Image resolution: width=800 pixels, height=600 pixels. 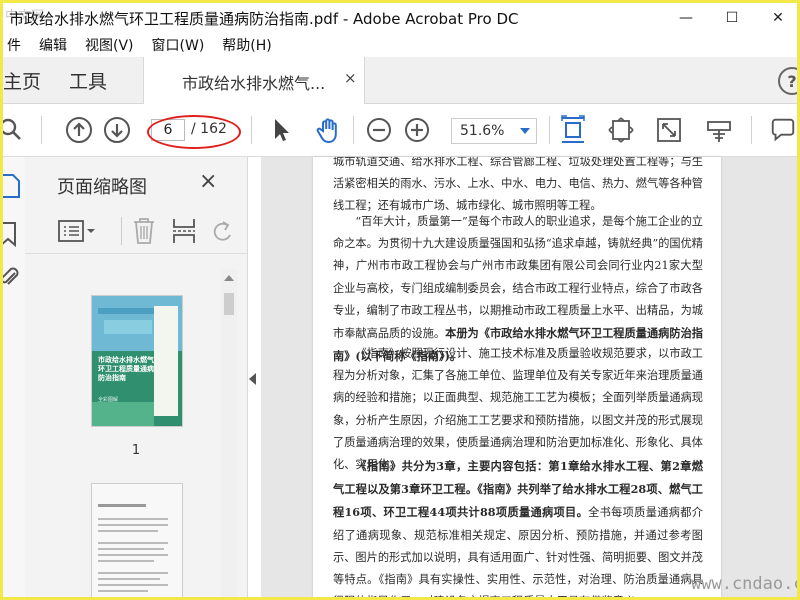 I want to click on tab-bar: 主页 工具 市政给水排水燃气... × ?, so click(x=400, y=80).